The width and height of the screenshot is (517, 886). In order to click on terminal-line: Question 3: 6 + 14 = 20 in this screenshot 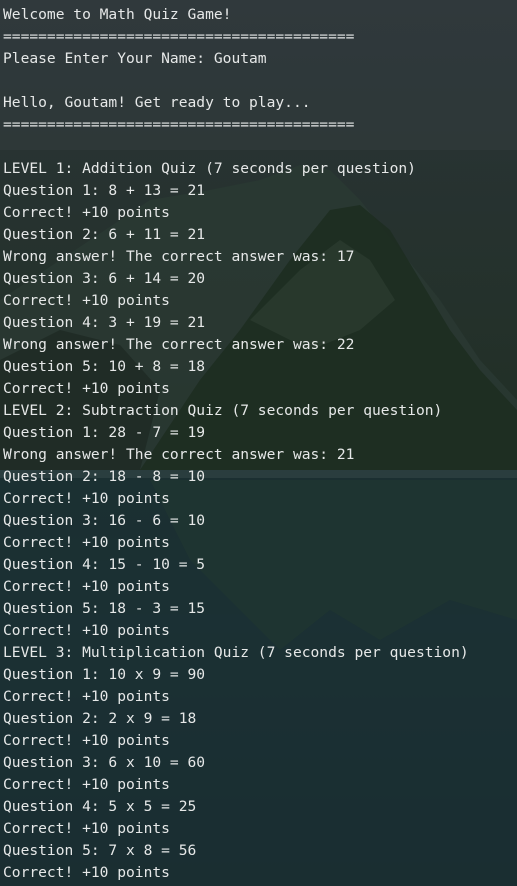, I will do `click(104, 278)`.